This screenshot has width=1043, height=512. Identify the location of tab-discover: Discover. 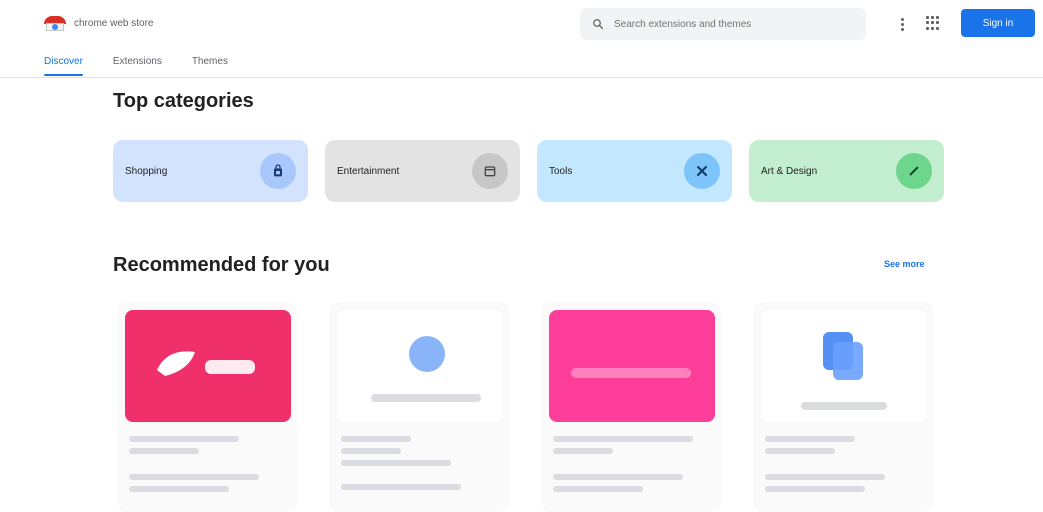
(63, 66).